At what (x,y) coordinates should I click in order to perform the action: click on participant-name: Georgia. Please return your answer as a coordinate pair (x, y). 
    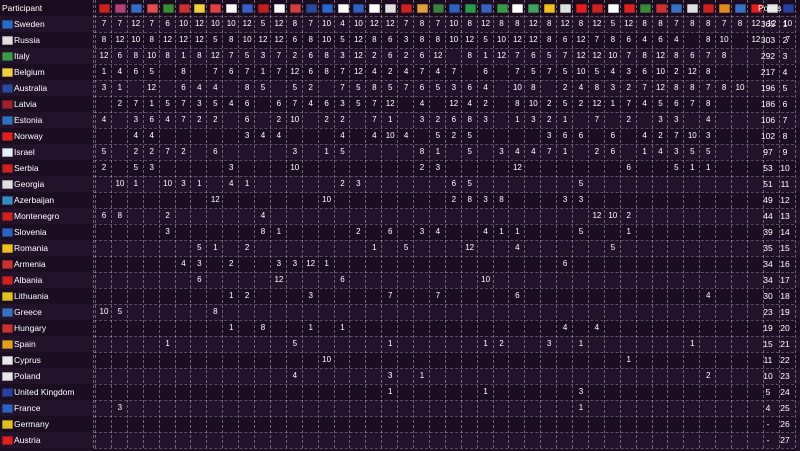
    Looking at the image, I should click on (46, 184).